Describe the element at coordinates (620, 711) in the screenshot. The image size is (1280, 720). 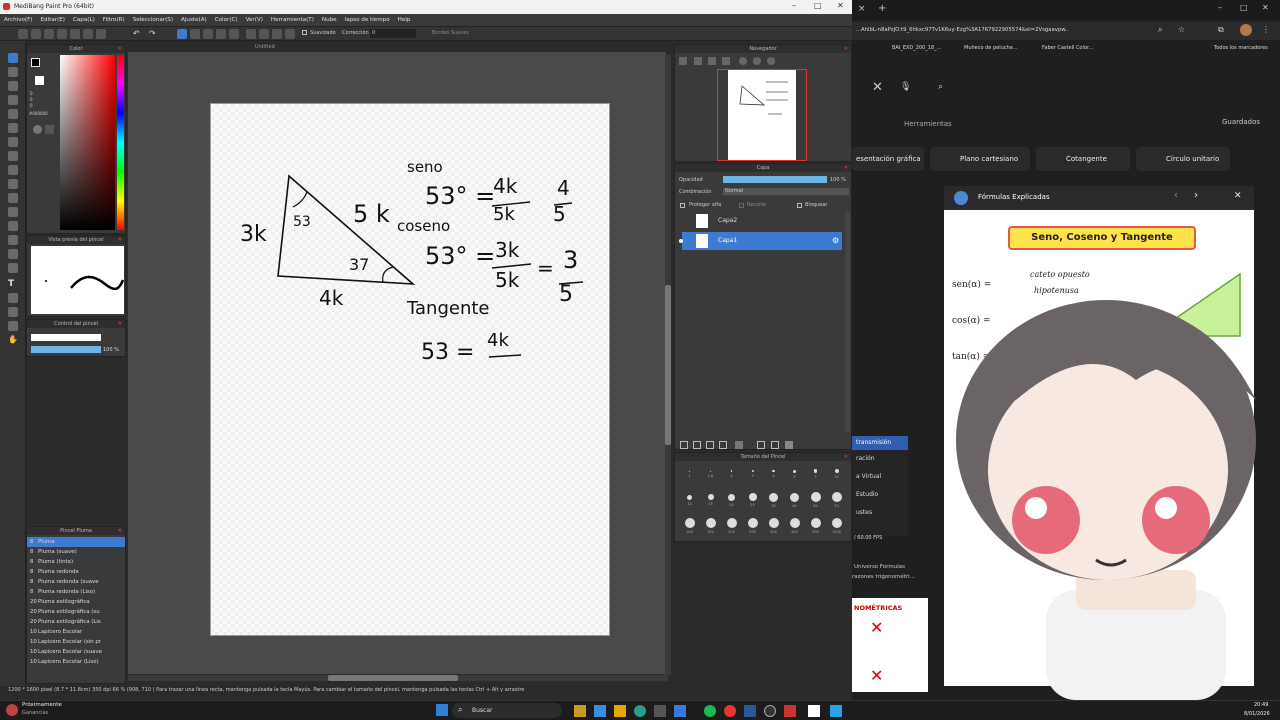
I see `folder-icon` at that location.